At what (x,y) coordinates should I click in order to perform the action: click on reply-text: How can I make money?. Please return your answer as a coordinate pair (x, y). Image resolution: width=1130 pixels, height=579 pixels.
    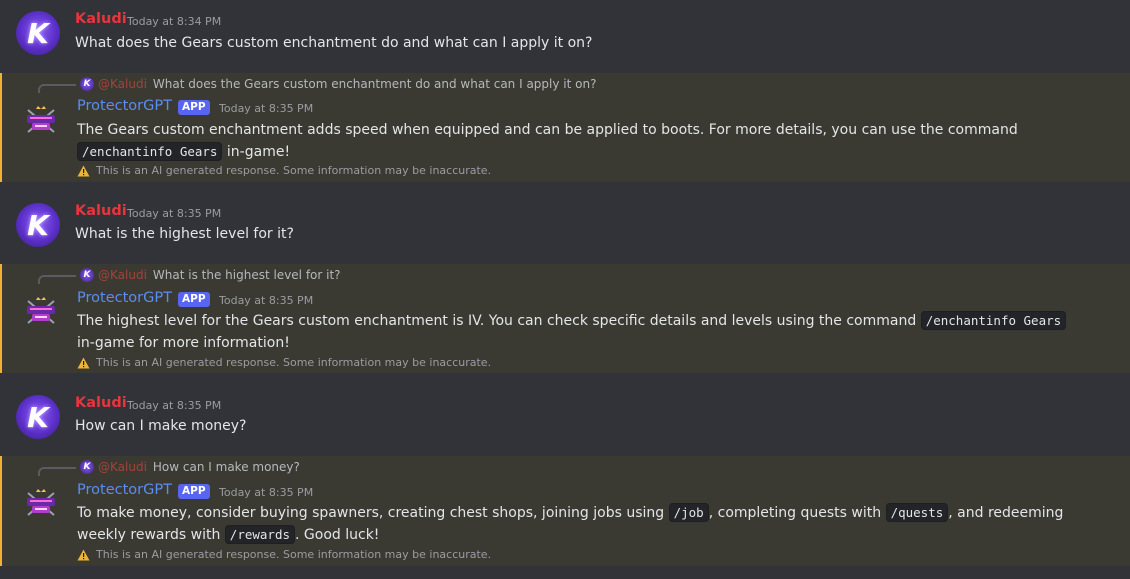
    Looking at the image, I should click on (226, 467).